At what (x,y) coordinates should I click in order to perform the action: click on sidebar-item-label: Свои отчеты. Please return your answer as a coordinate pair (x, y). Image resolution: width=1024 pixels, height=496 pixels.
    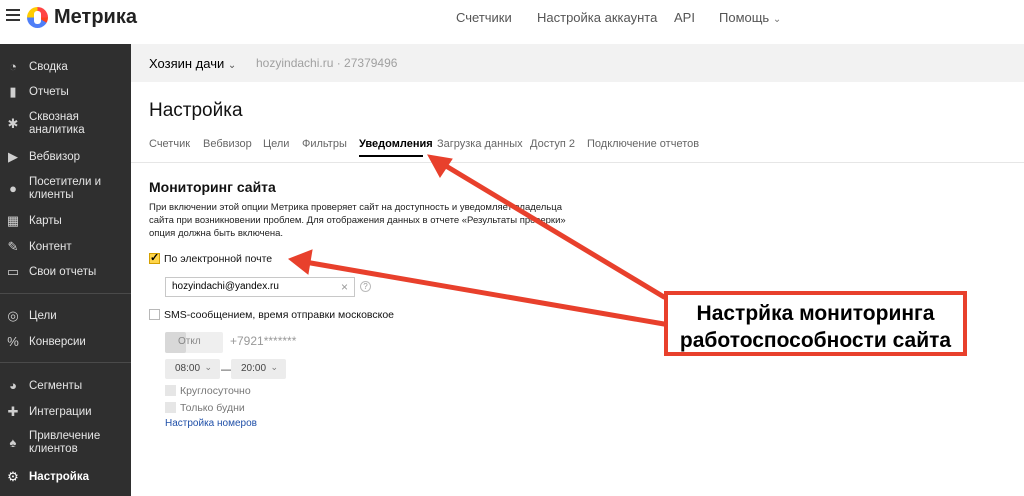
    Looking at the image, I should click on (63, 272).